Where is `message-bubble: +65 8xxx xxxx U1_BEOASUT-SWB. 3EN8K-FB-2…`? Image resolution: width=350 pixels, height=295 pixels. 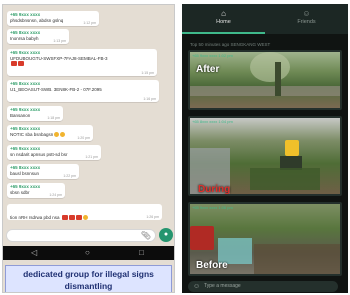
message-bubble: +65 8xxx xxxx U1_BEOASUT-SWB. 3EN8K-FB-2… is located at coordinates (83, 91).